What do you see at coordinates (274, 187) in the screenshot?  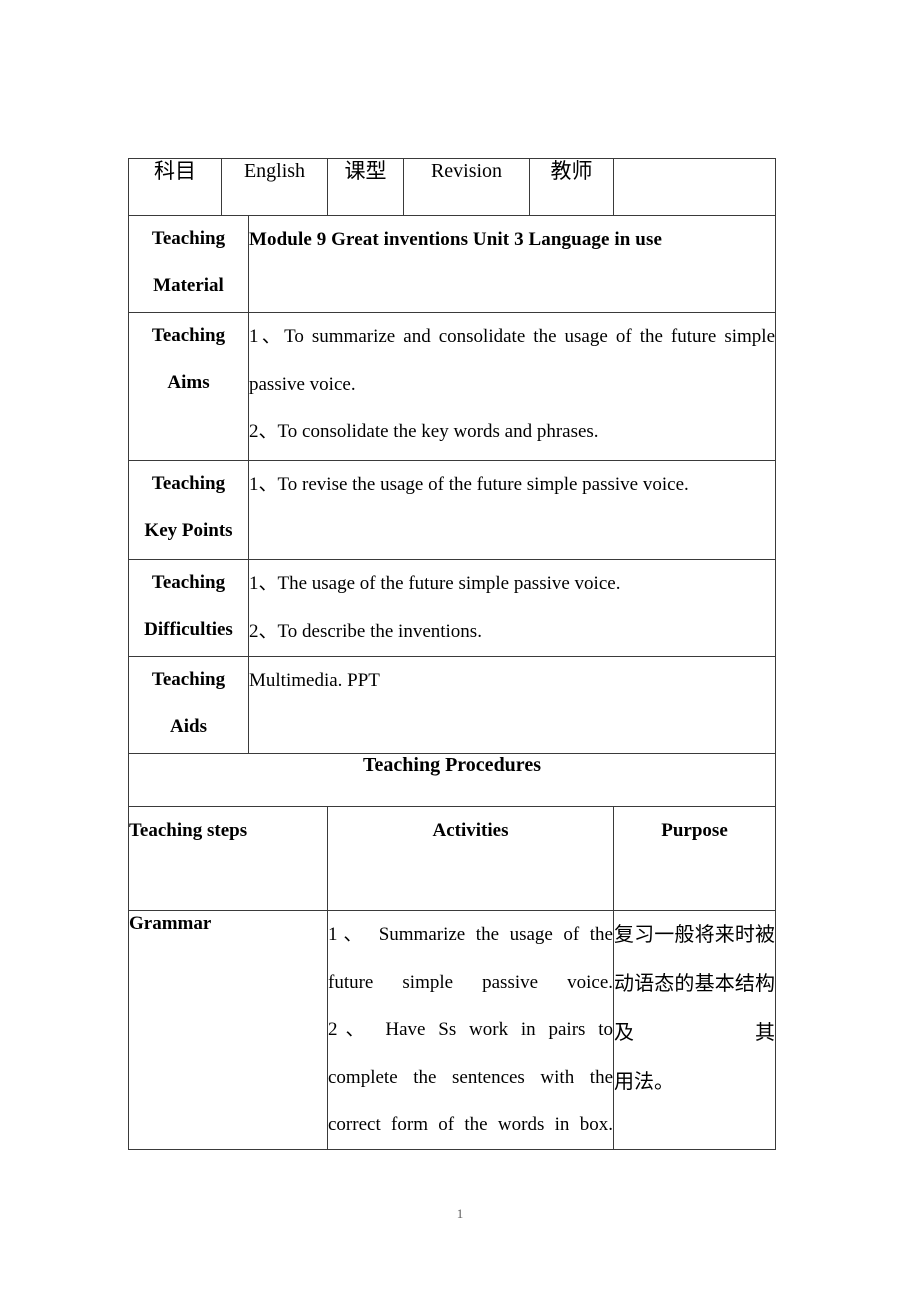 I see `subject-value-cell: English` at bounding box center [274, 187].